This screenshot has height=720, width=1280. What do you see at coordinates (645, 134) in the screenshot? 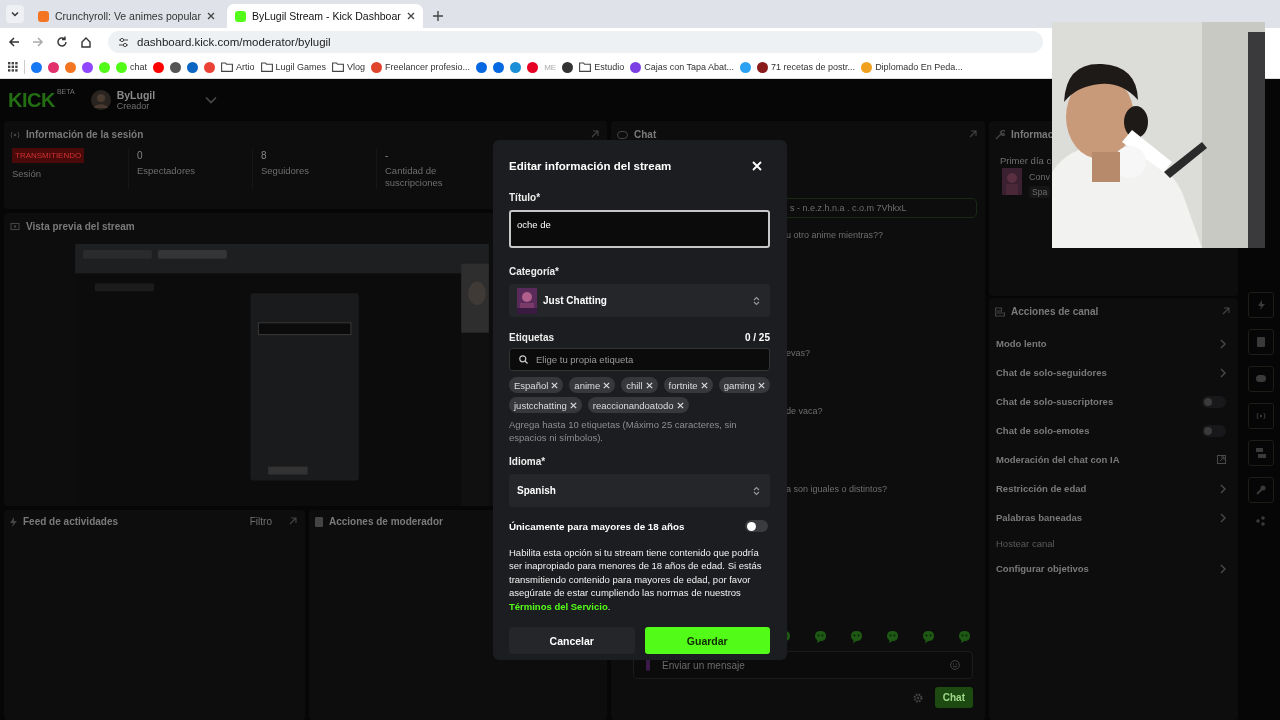
I see `panel-title: Chat` at bounding box center [645, 134].